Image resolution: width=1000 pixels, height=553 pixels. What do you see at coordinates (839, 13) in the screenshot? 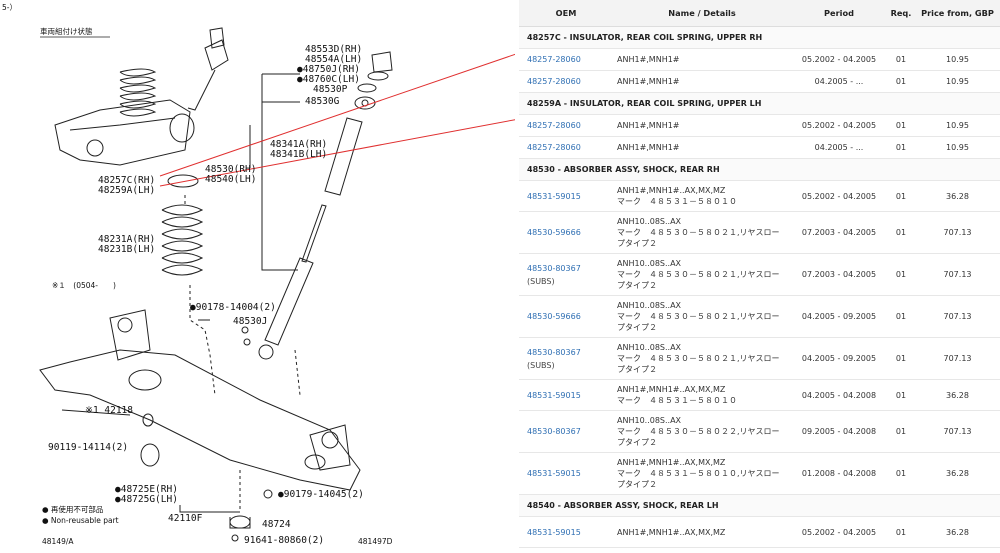
I see `col-period: Period` at bounding box center [839, 13].